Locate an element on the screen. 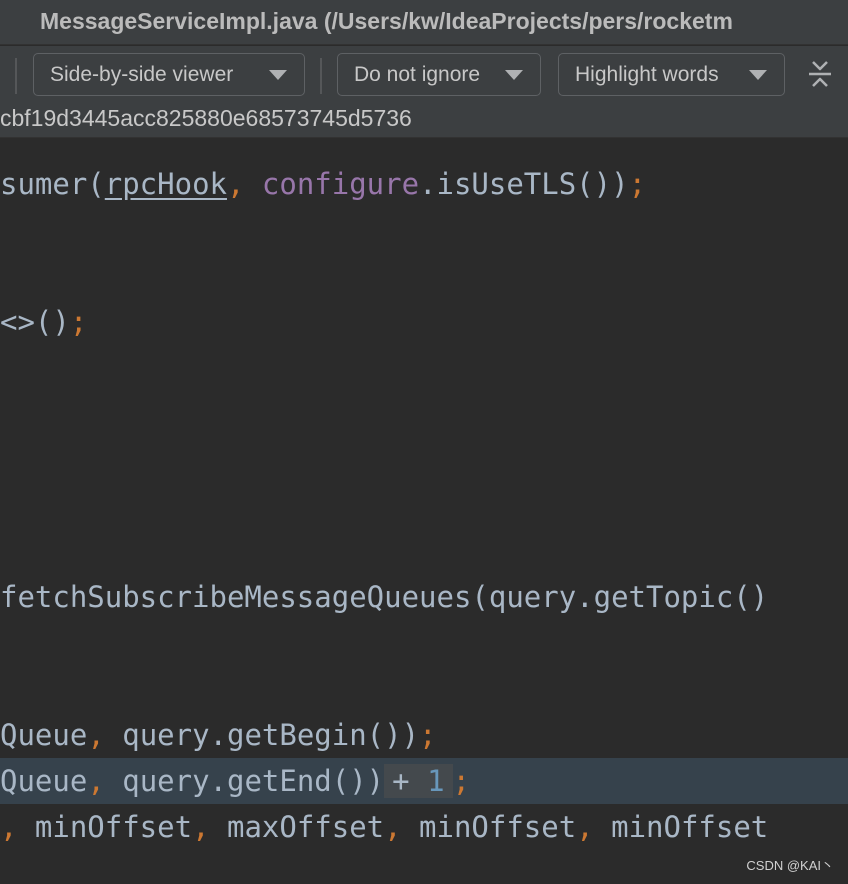 The height and width of the screenshot is (884, 848). revision-hash: cbf19d3445acc825880e68573745d5736 is located at coordinates (206, 118).